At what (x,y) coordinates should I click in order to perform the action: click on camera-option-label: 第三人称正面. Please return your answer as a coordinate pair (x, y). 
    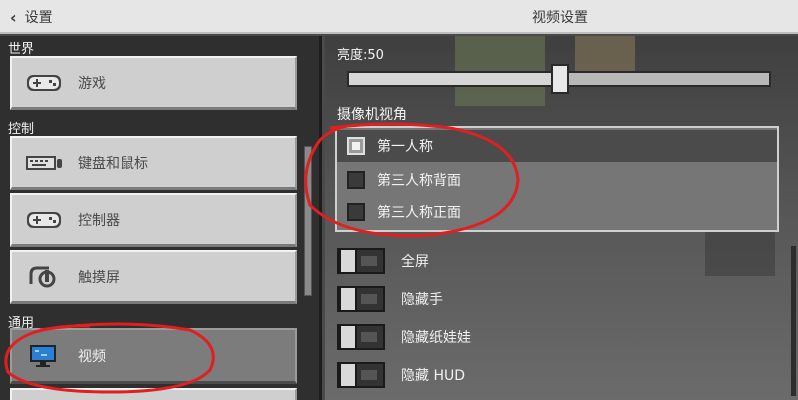
    Looking at the image, I should click on (419, 213).